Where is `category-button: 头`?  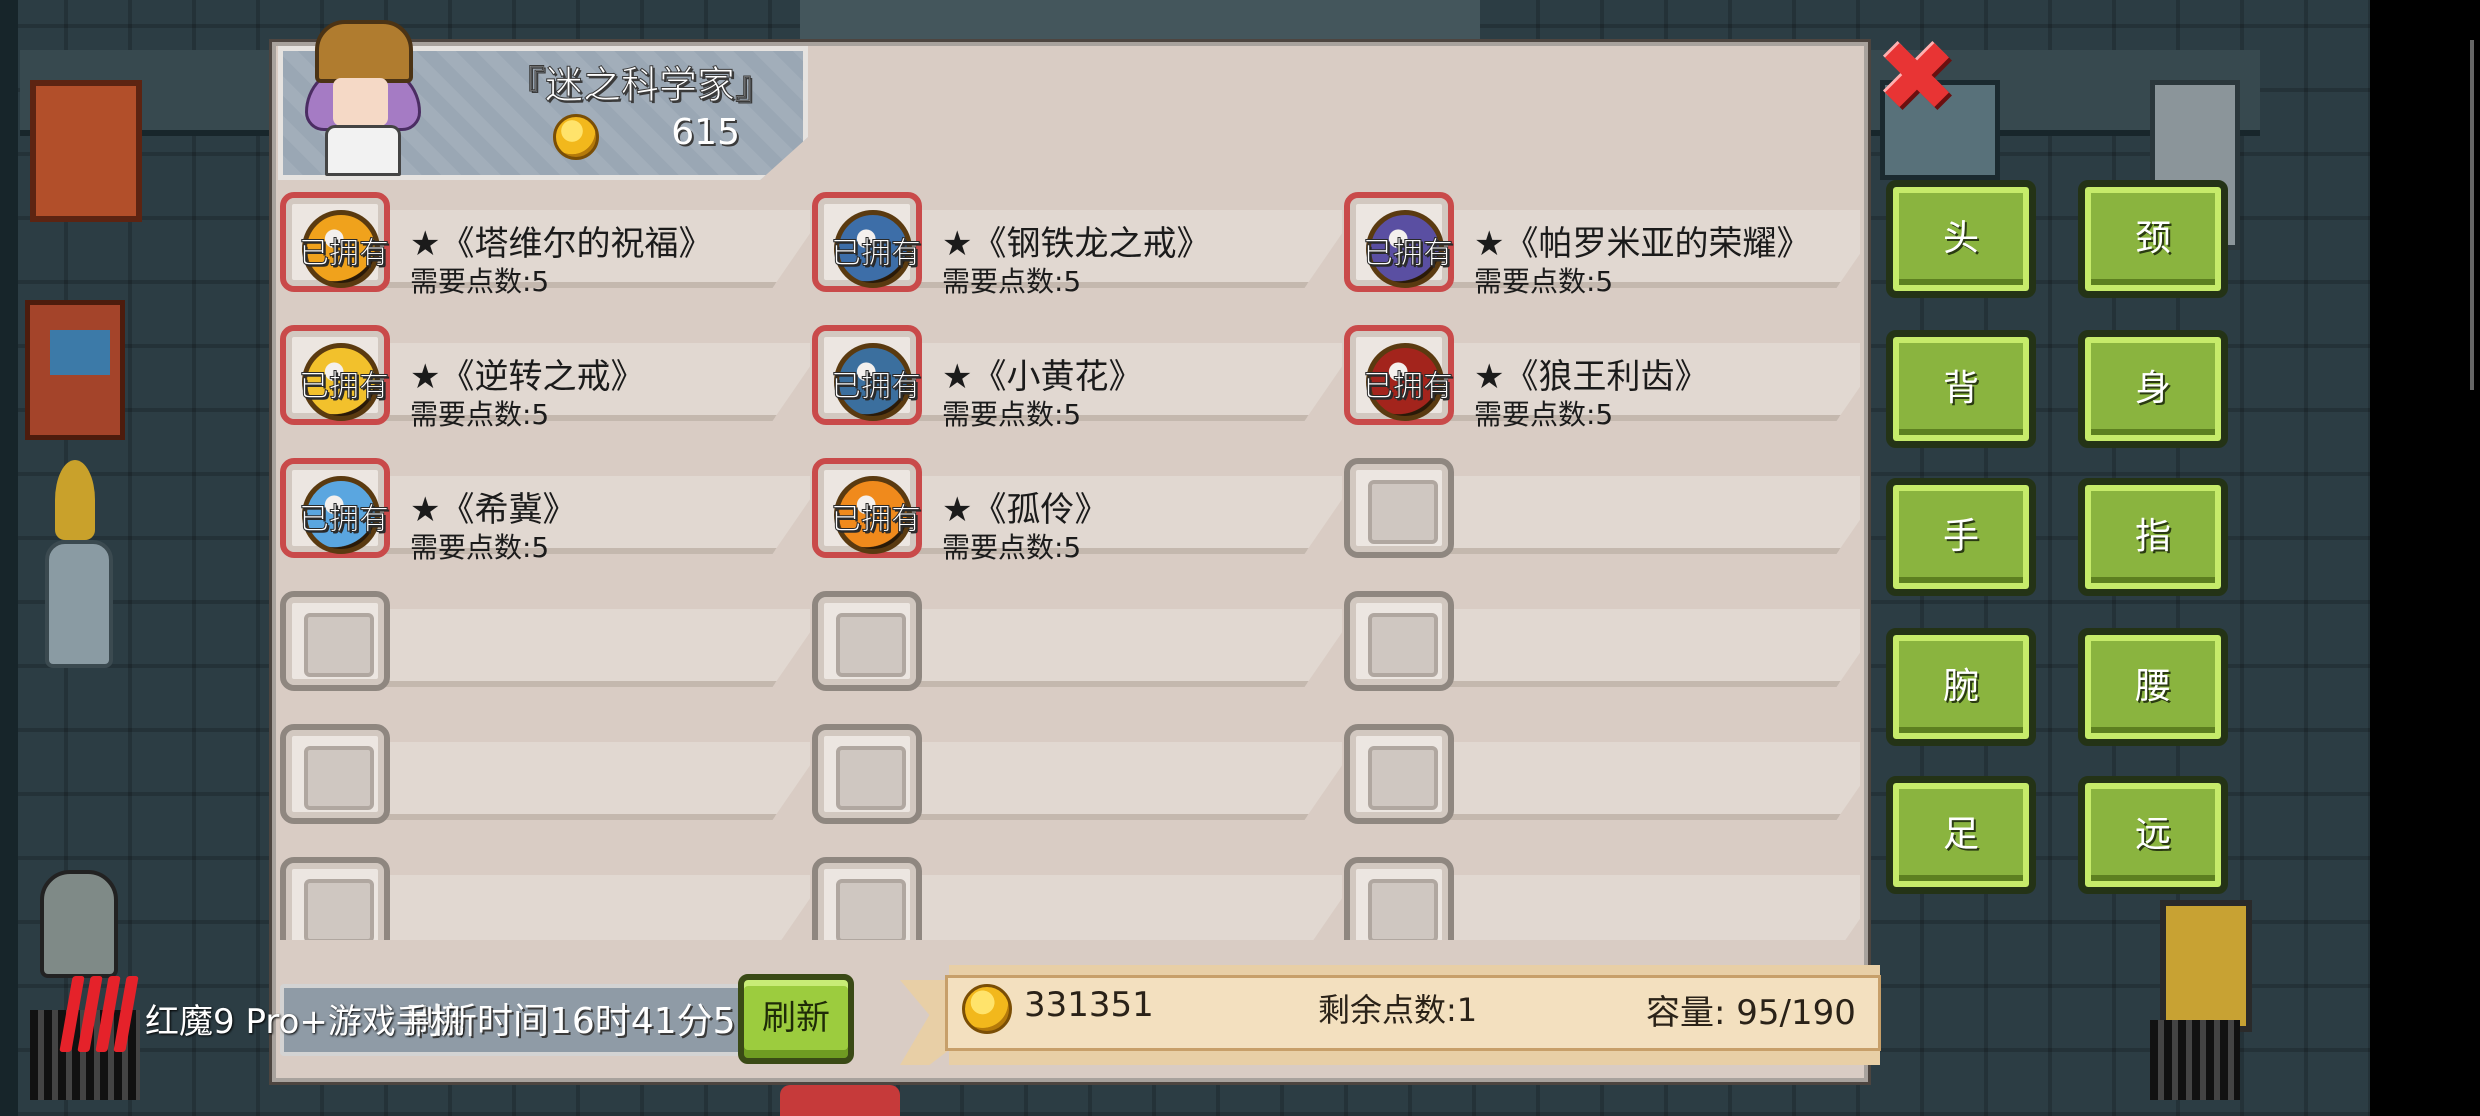 category-button: 头 is located at coordinates (1961, 239).